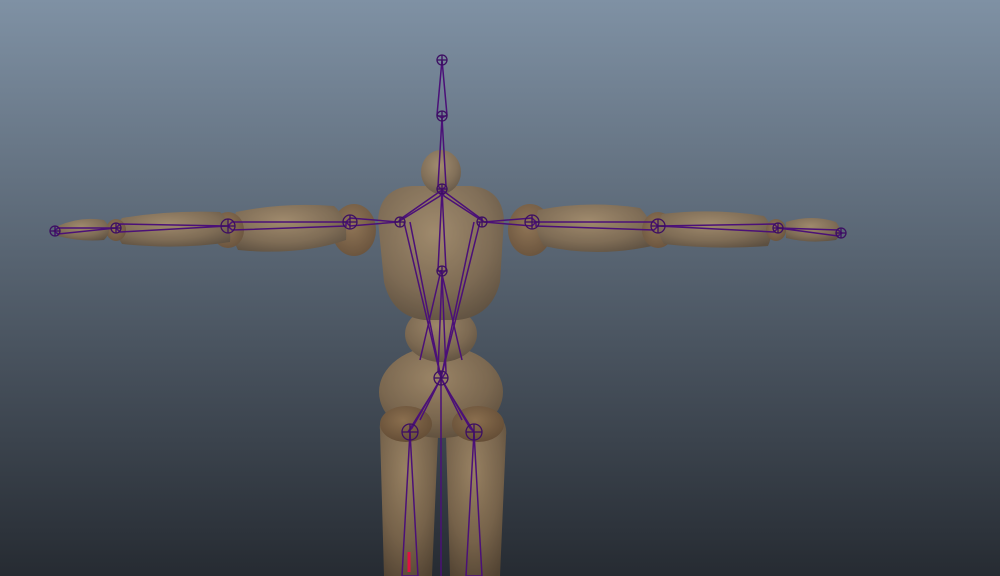 The image size is (1000, 576). Describe the element at coordinates (55, 231) in the screenshot. I see `joint-left-hand-end` at that location.